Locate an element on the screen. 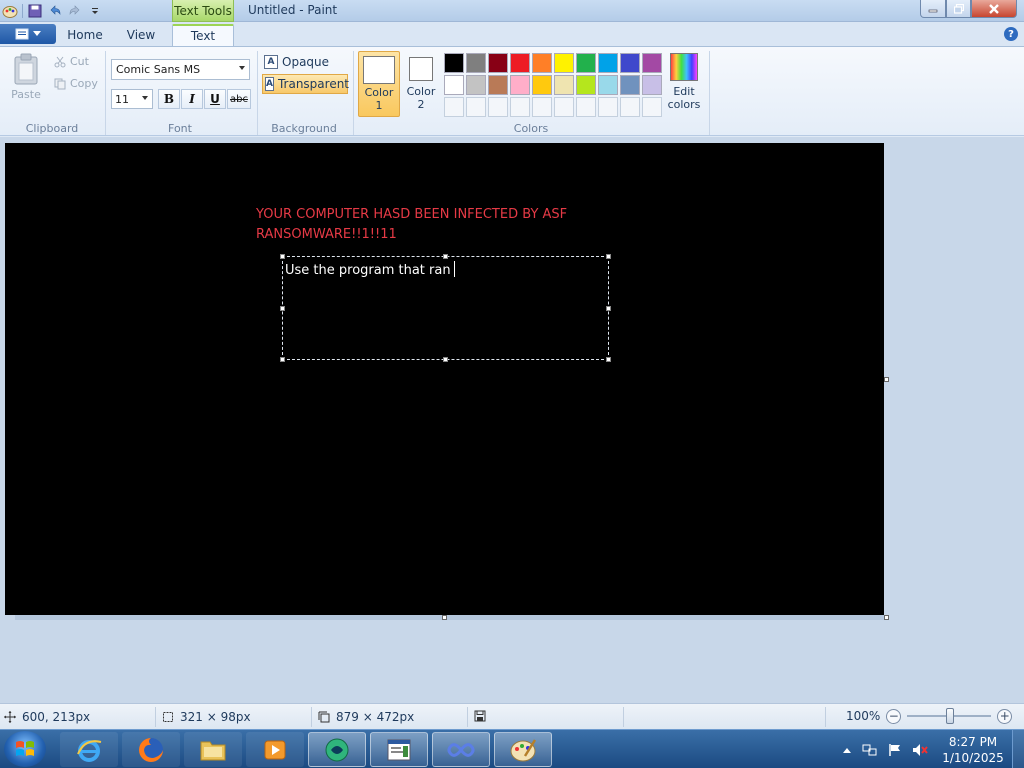 The image size is (1024, 768). bold-button: B is located at coordinates (169, 99).